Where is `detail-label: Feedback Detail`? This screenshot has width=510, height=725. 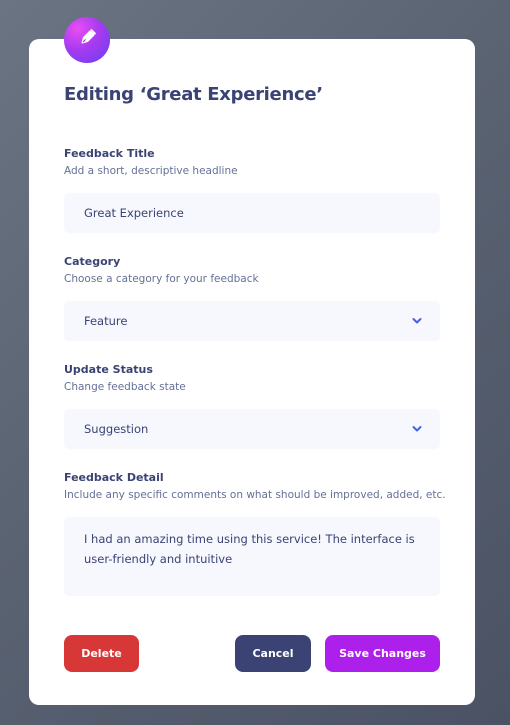
detail-label: Feedback Detail is located at coordinates (114, 477).